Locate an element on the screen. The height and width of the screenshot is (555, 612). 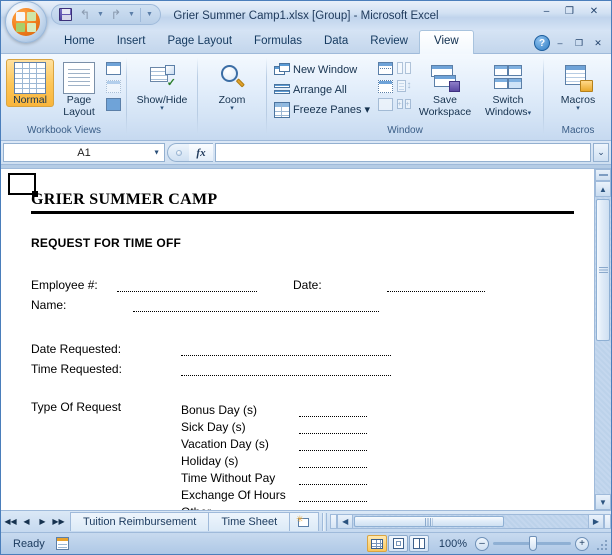
sheet-tab-time-sheet: Time Sheet is located at coordinates (249, 521).